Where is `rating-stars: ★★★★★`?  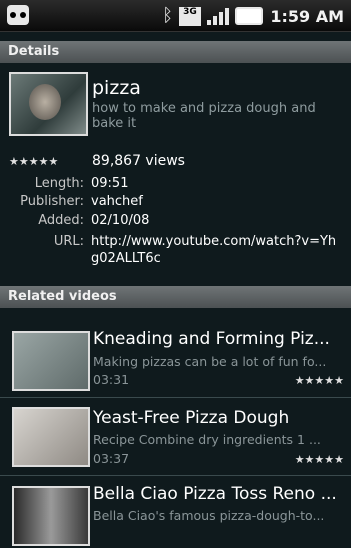 rating-stars: ★★★★★ is located at coordinates (34, 161).